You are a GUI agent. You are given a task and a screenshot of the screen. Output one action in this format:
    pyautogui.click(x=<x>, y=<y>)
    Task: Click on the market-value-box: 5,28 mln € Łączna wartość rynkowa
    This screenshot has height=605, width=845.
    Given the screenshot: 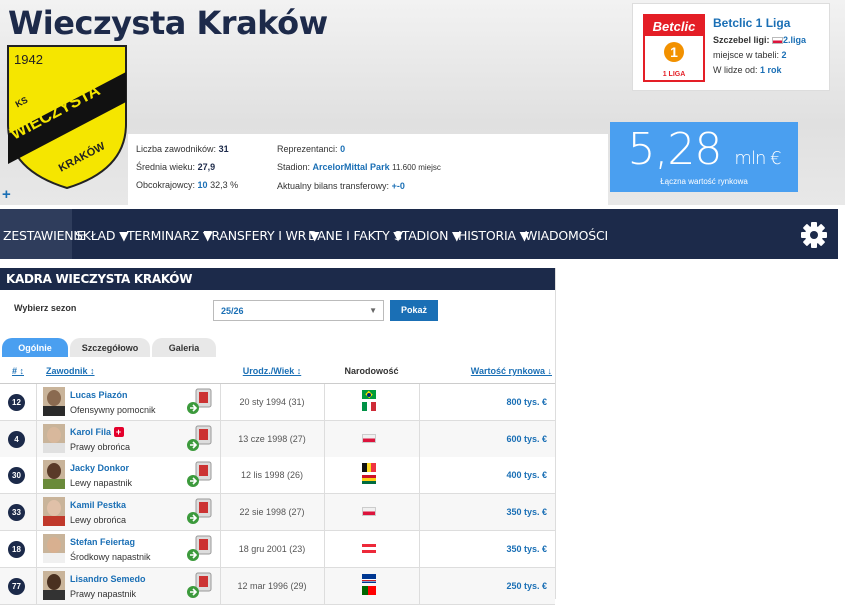 What is the action you would take?
    pyautogui.click(x=704, y=157)
    